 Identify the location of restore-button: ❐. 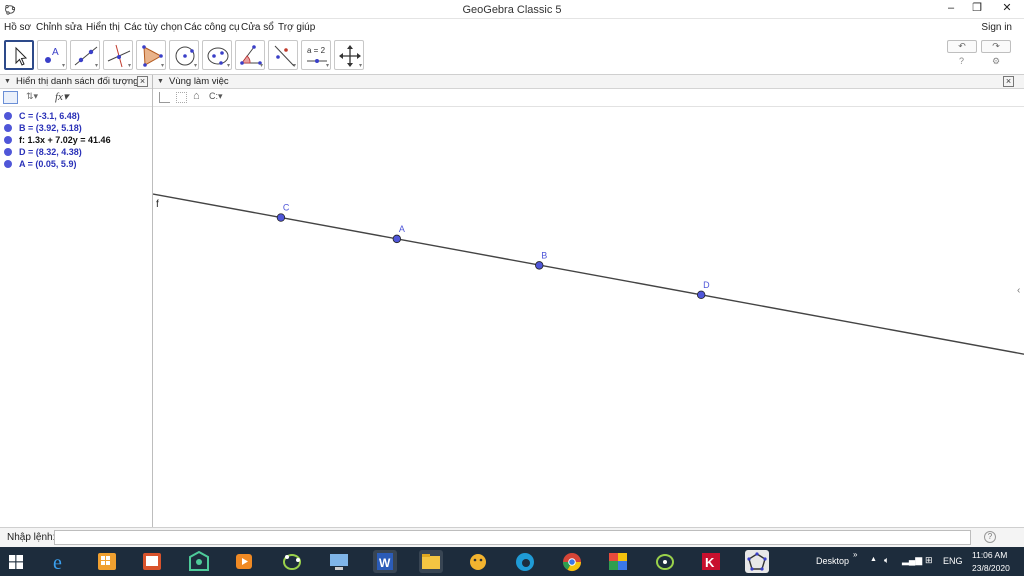
(977, 9).